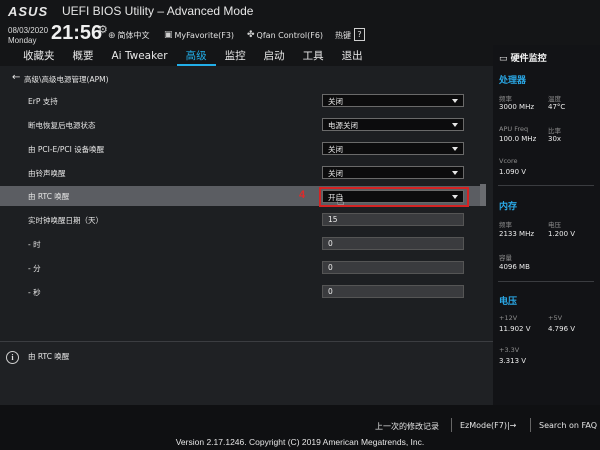  What do you see at coordinates (12, 357) in the screenshot?
I see `info-icon: i` at bounding box center [12, 357].